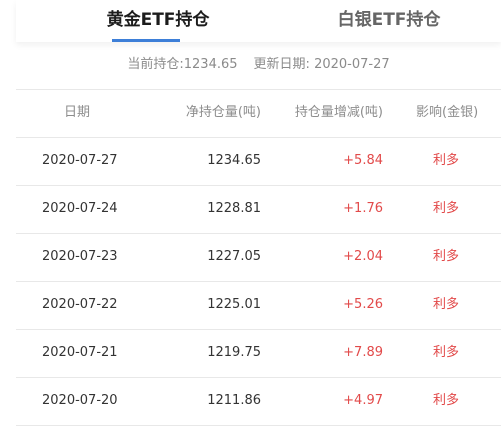  I want to click on table-row: 2020-07-21 1219.75 +7.89 利多, so click(258, 353).